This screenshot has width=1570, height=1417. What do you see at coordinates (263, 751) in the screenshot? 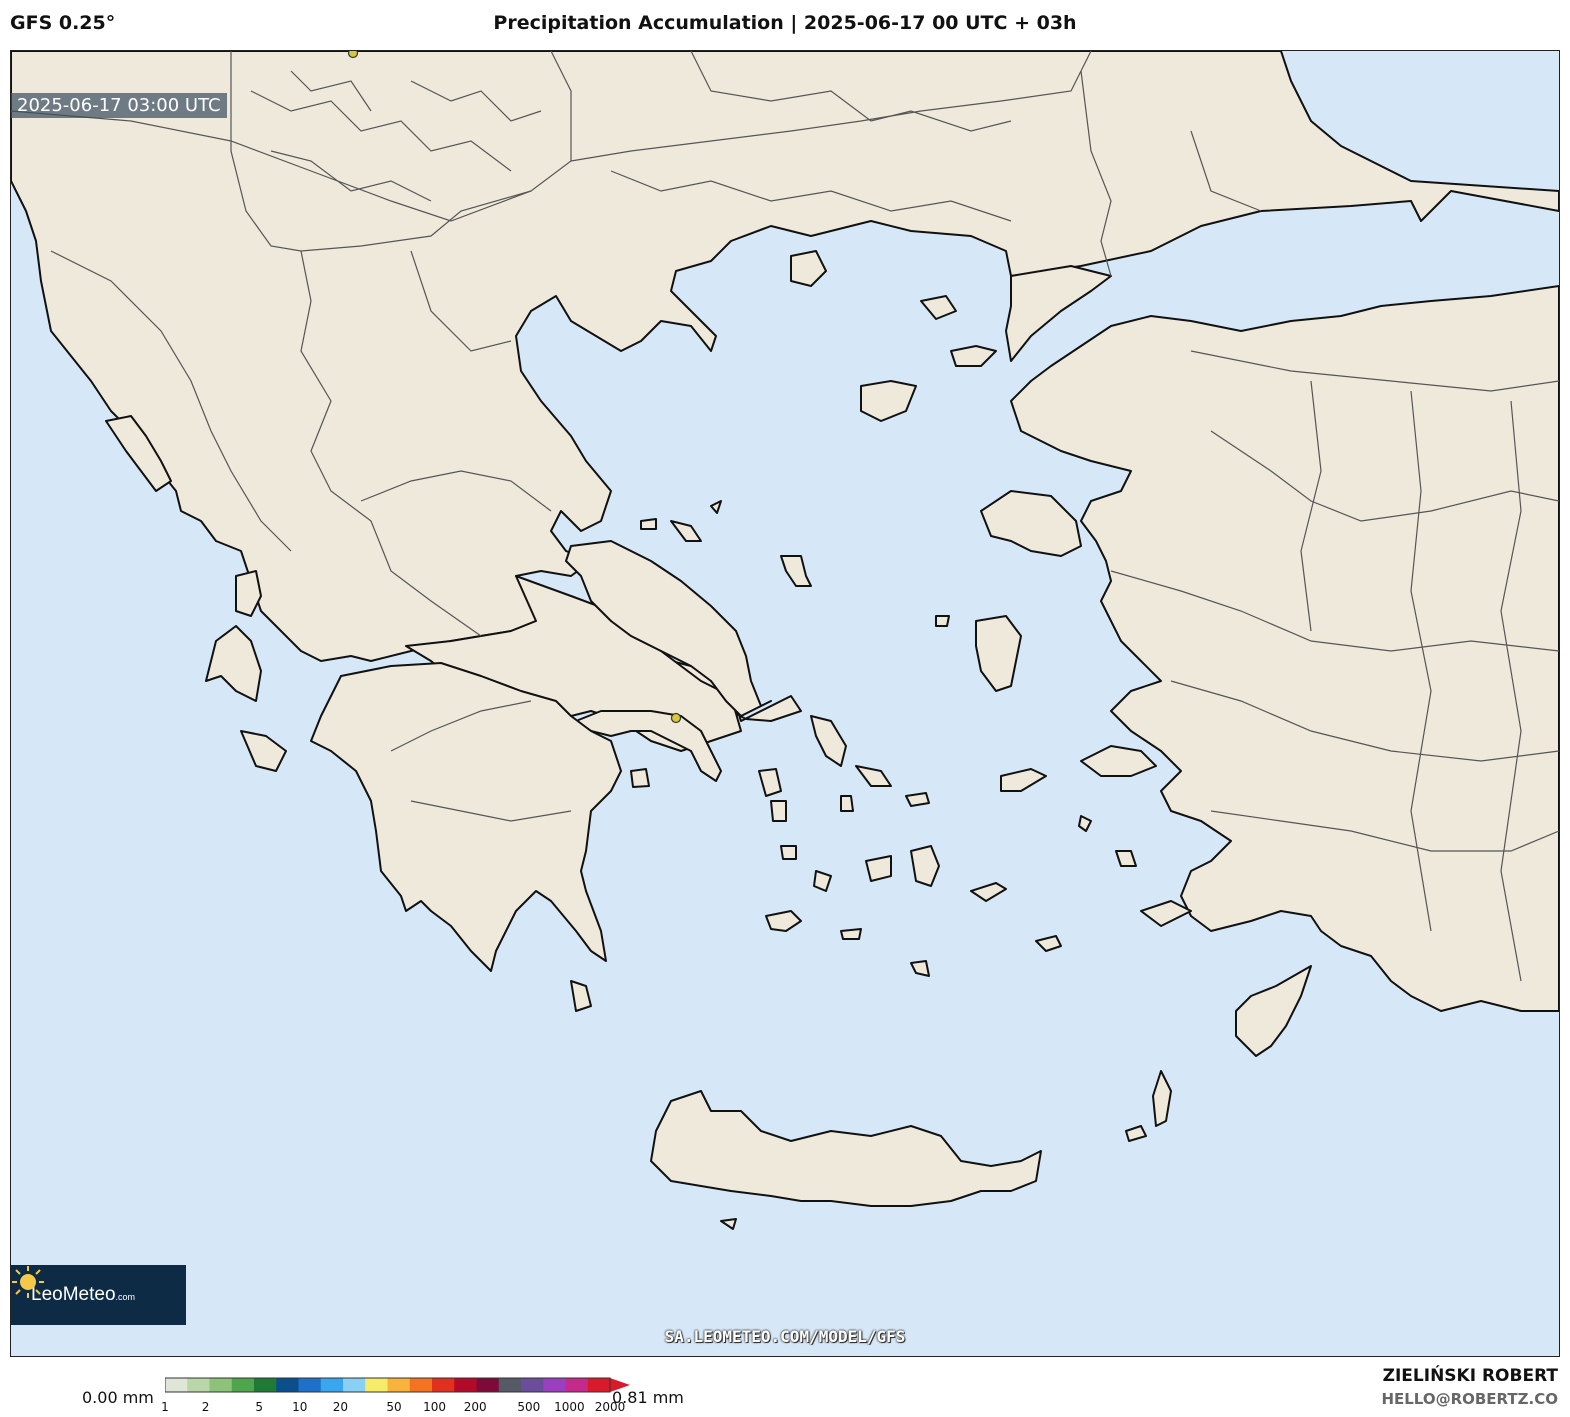
I see `zakynthos` at bounding box center [263, 751].